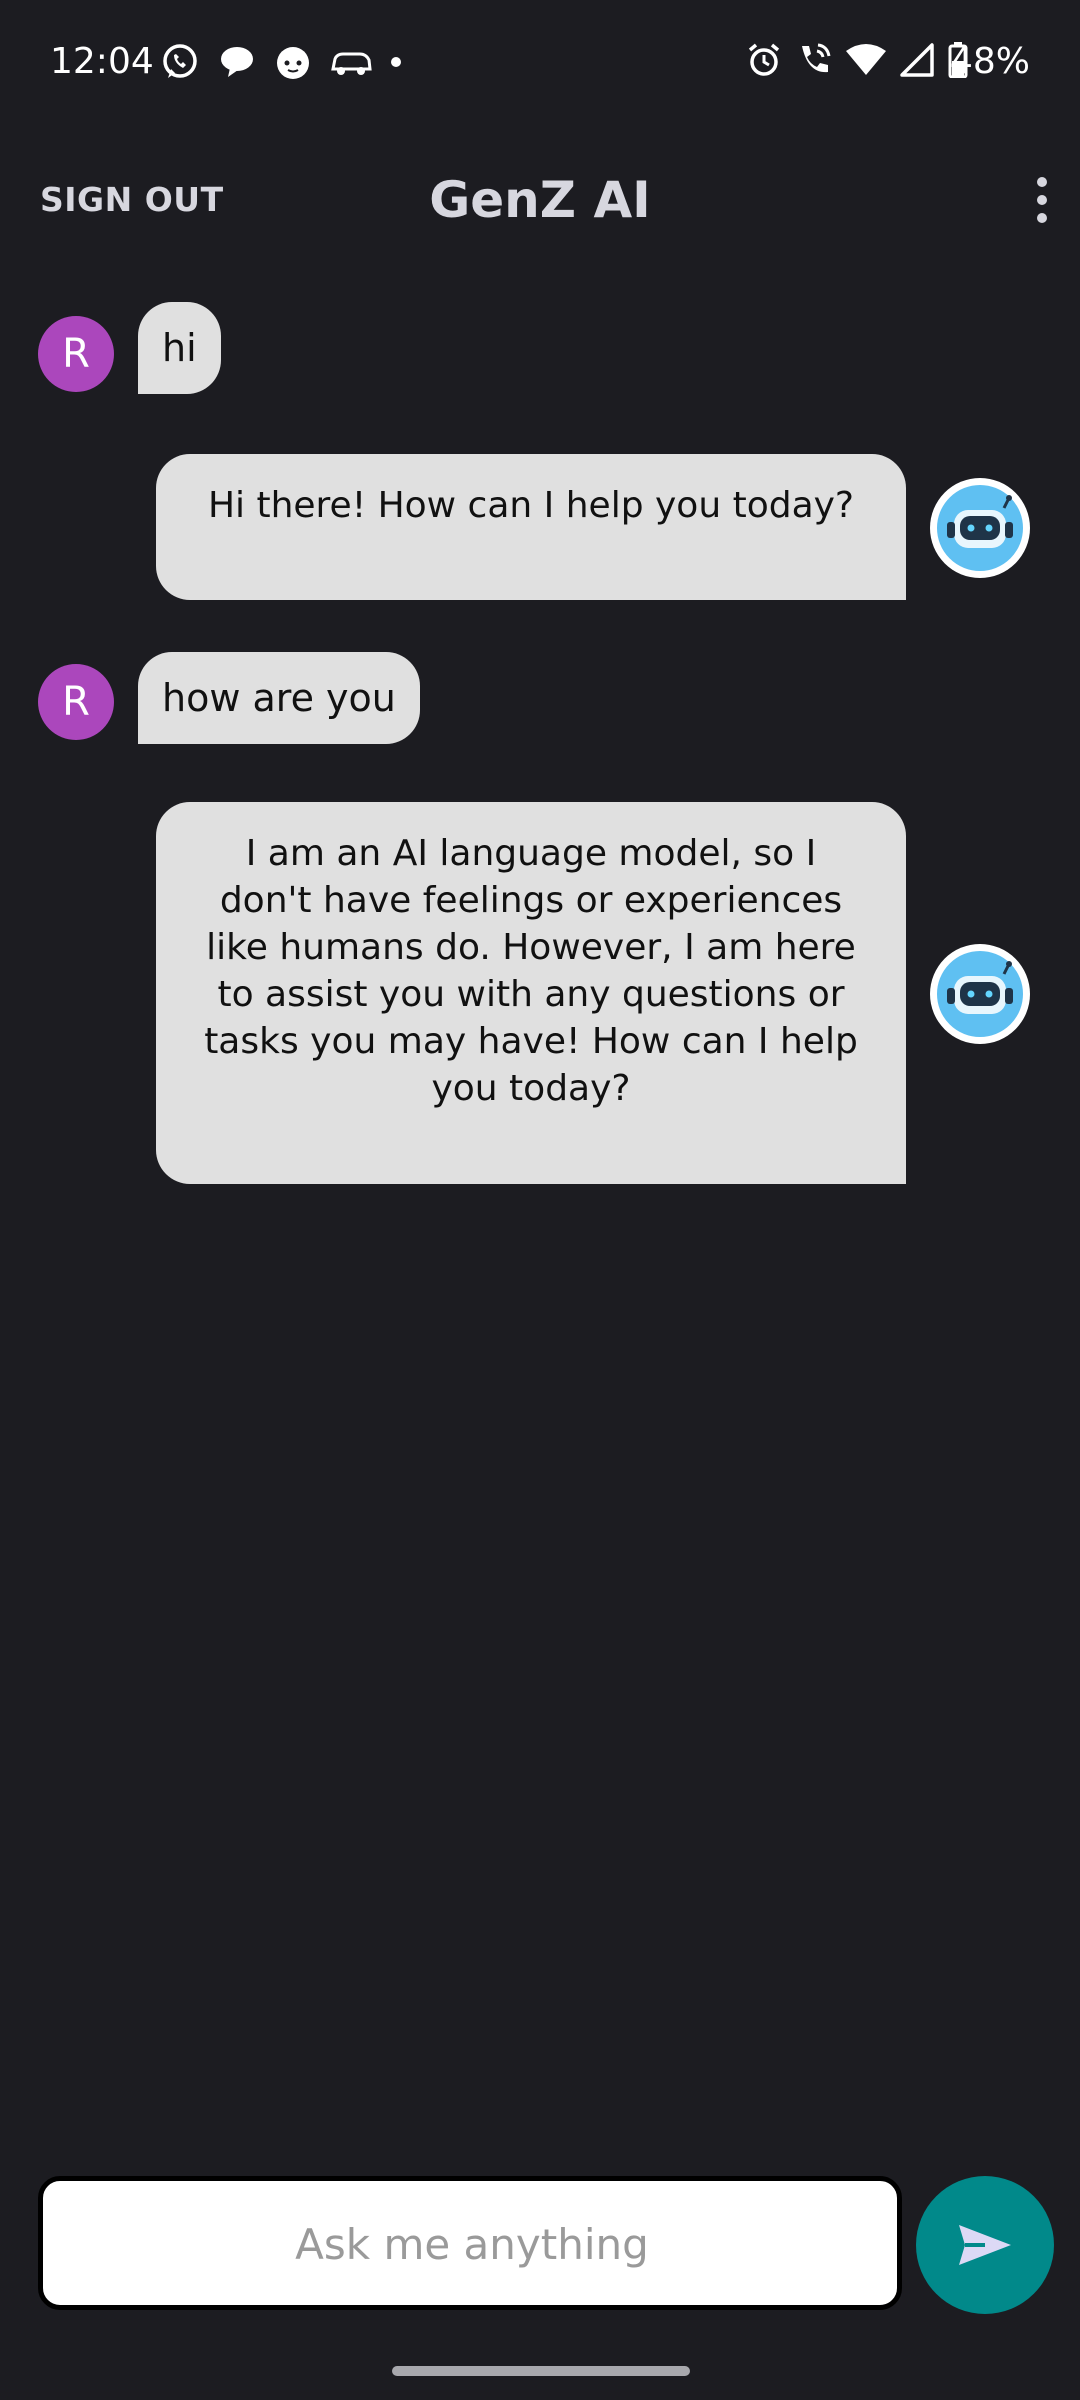  I want to click on cell-signal-icon, so click(917, 62).